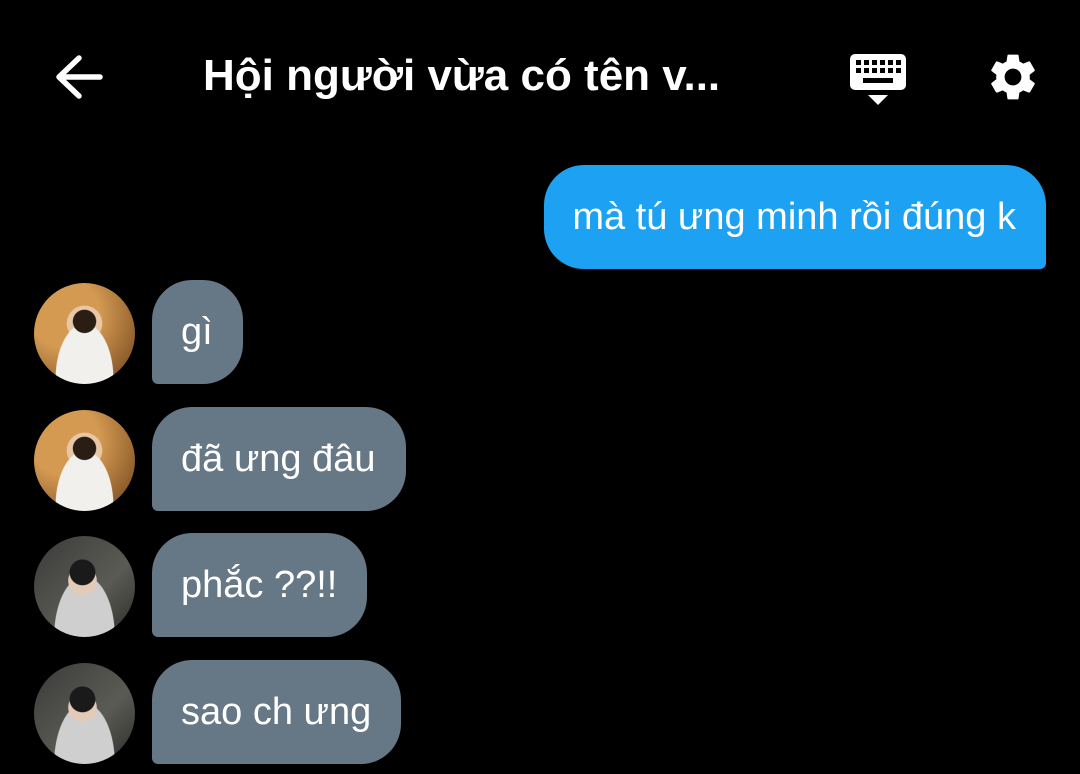  What do you see at coordinates (878, 79) in the screenshot?
I see `keyboard-hide-icon` at bounding box center [878, 79].